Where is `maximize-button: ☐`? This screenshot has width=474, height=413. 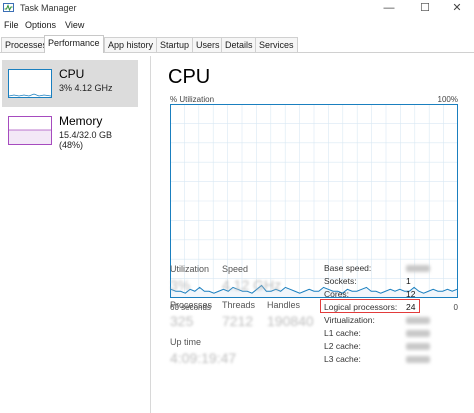 maximize-button: ☐ is located at coordinates (425, 8).